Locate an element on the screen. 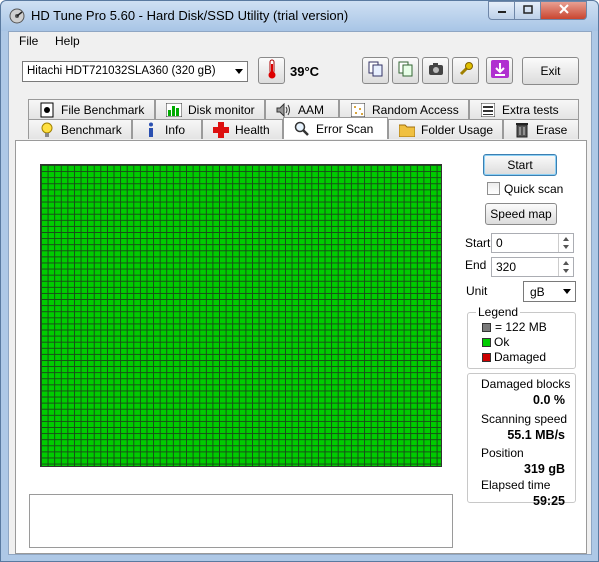 The image size is (599, 562). quick-scan-label: Quick scan is located at coordinates (534, 189).